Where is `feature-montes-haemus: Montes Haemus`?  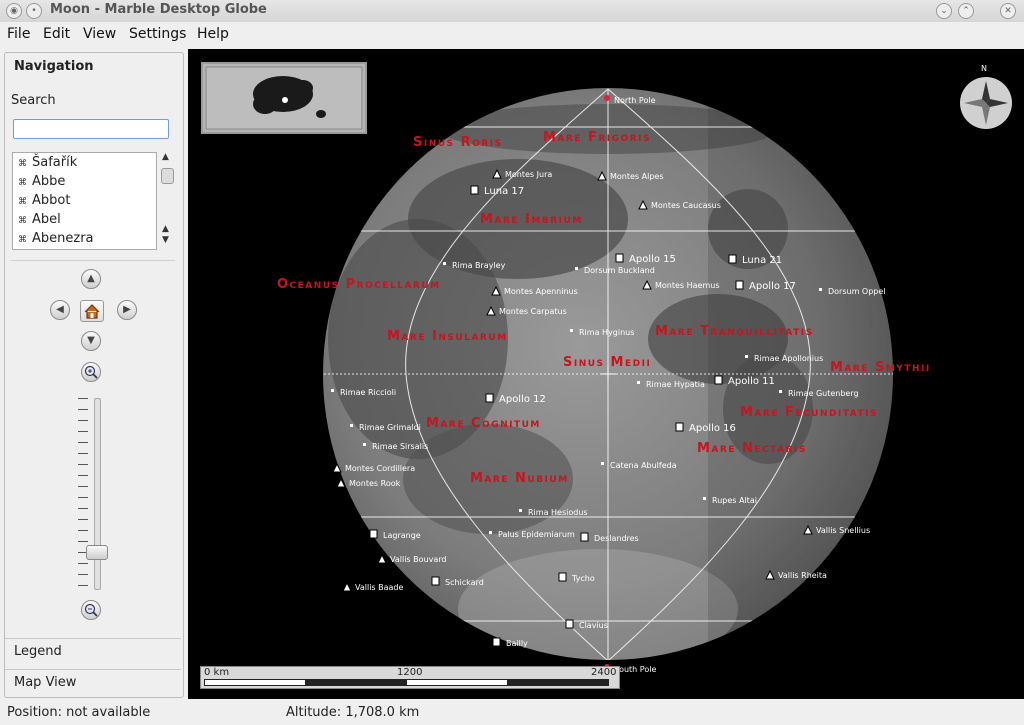
feature-montes-haemus: Montes Haemus is located at coordinates (681, 284).